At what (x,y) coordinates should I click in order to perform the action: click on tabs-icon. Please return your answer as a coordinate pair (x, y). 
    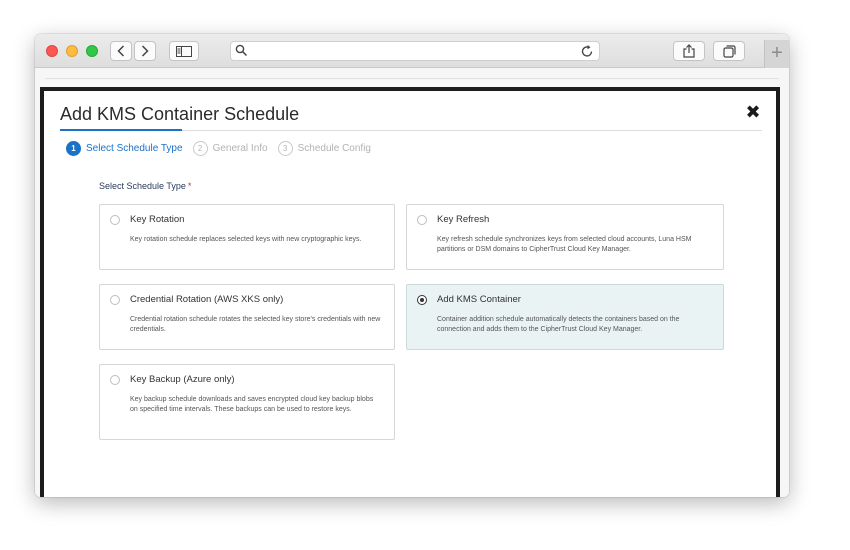
    Looking at the image, I should click on (729, 51).